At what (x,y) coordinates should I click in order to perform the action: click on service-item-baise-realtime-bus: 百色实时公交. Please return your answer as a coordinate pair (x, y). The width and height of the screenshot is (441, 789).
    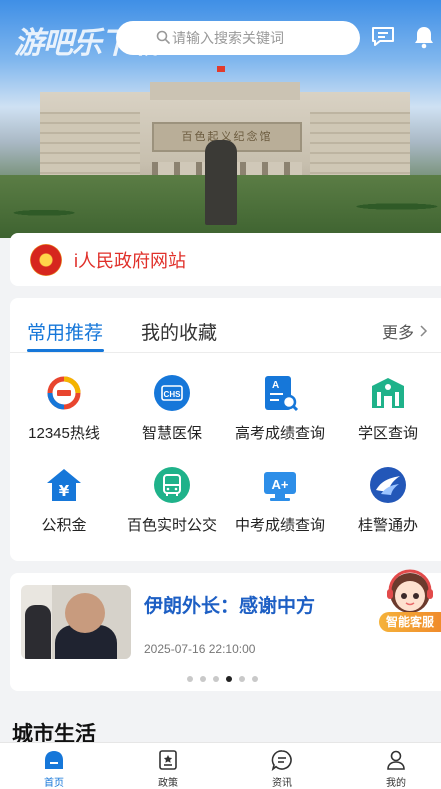
    Looking at the image, I should click on (172, 500).